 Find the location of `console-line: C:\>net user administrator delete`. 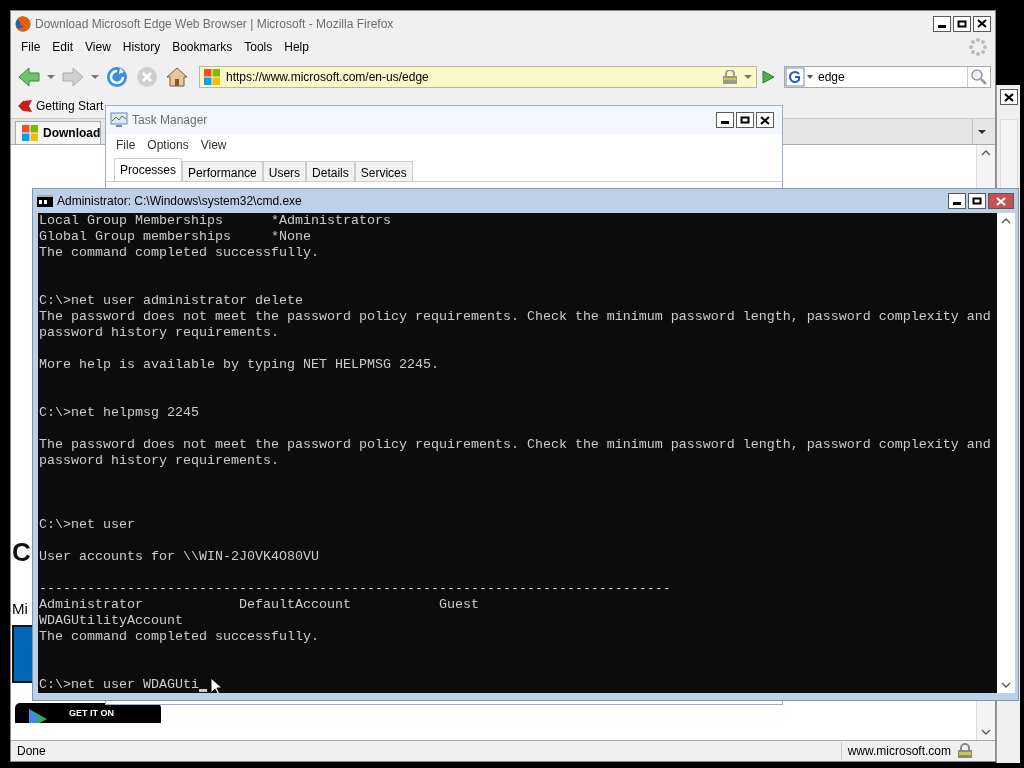

console-line: C:\>net user administrator delete is located at coordinates (171, 301).